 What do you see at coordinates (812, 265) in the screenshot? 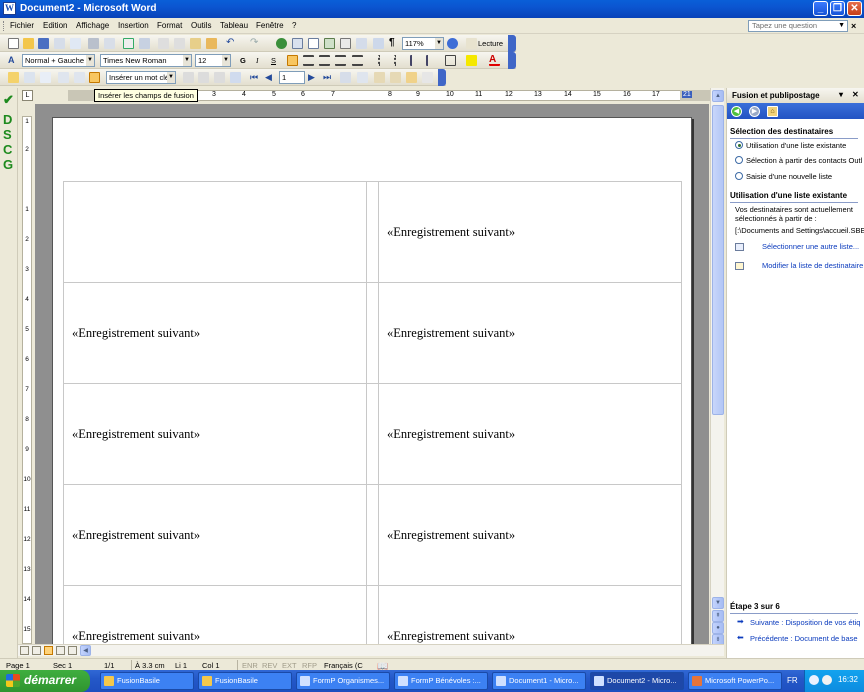
I see `edit-recipients-link: Modifier la liste de destinataire` at bounding box center [812, 265].